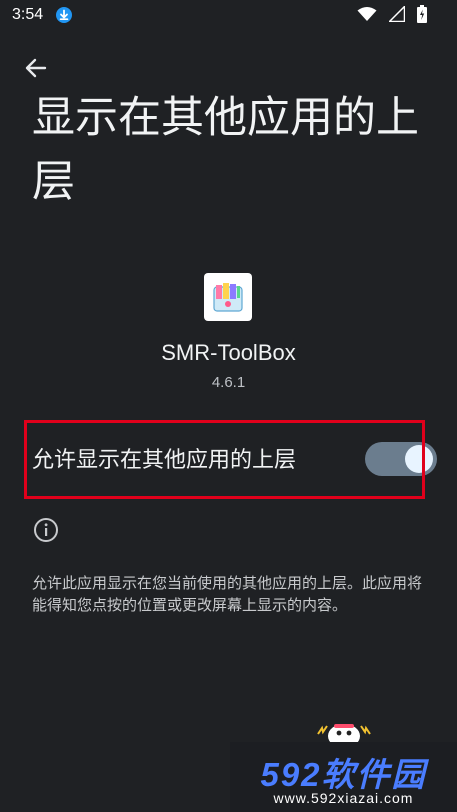  I want to click on back-arrow-icon, so click(36, 68).